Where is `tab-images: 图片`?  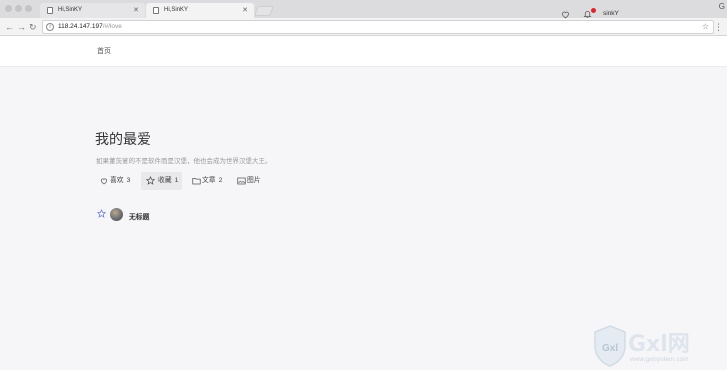
tab-images: 图片 is located at coordinates (253, 181).